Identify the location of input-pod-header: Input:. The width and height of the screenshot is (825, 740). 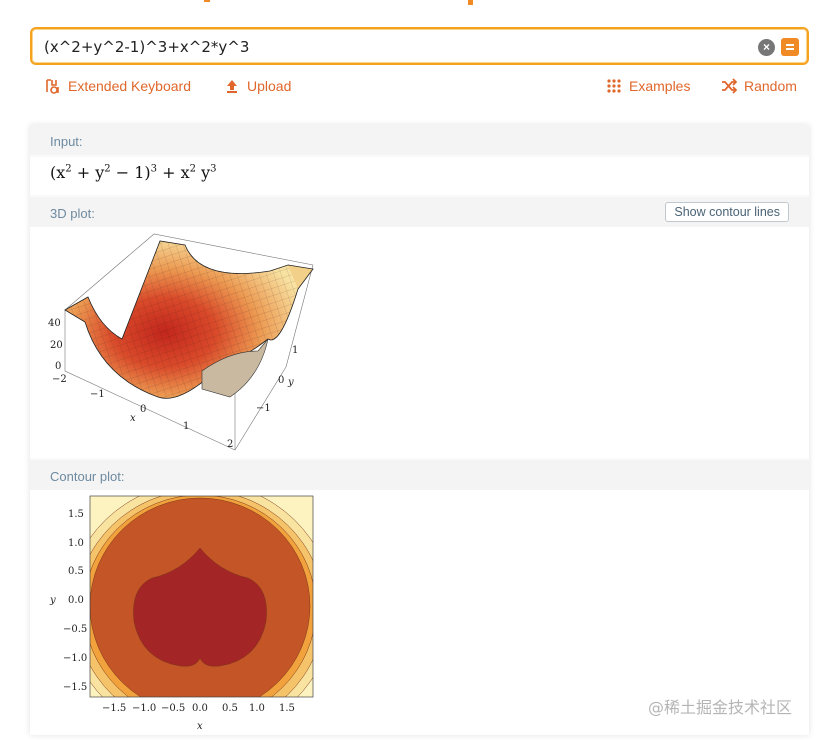
(419, 140).